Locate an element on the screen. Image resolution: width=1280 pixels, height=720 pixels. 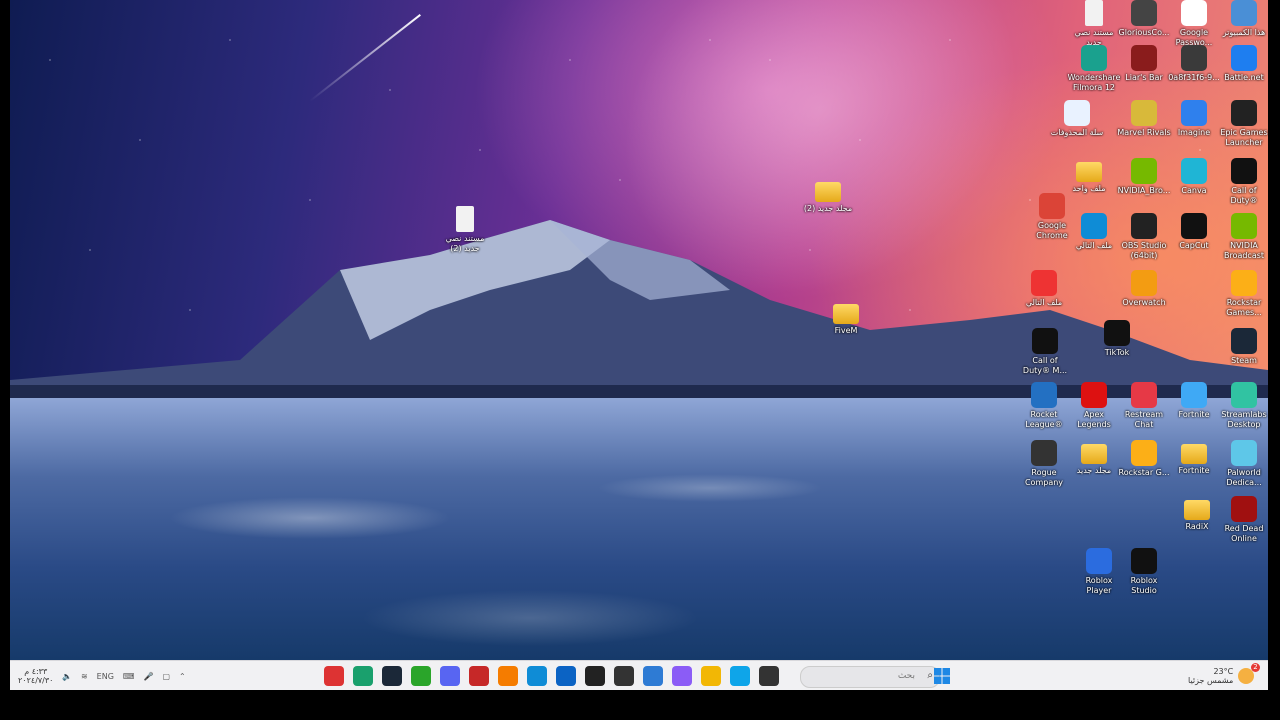
pdf-shortcut: ملف التالي is located at coordinates (1044, 289).